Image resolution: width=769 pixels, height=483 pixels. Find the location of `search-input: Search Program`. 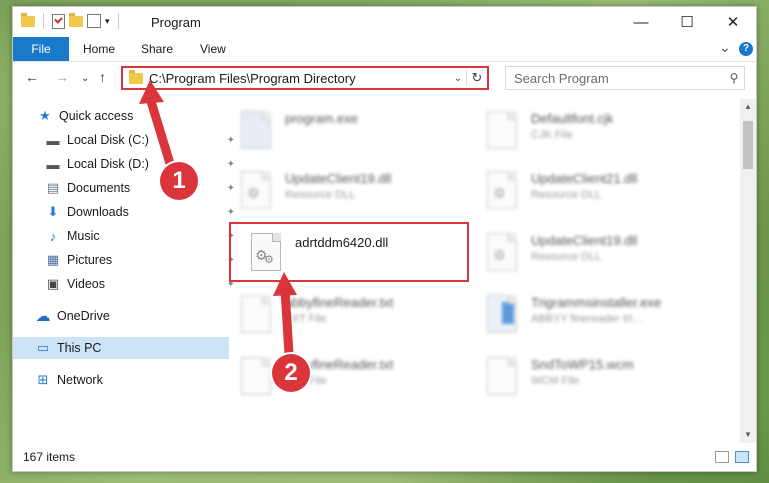

search-input: Search Program is located at coordinates (615, 78).